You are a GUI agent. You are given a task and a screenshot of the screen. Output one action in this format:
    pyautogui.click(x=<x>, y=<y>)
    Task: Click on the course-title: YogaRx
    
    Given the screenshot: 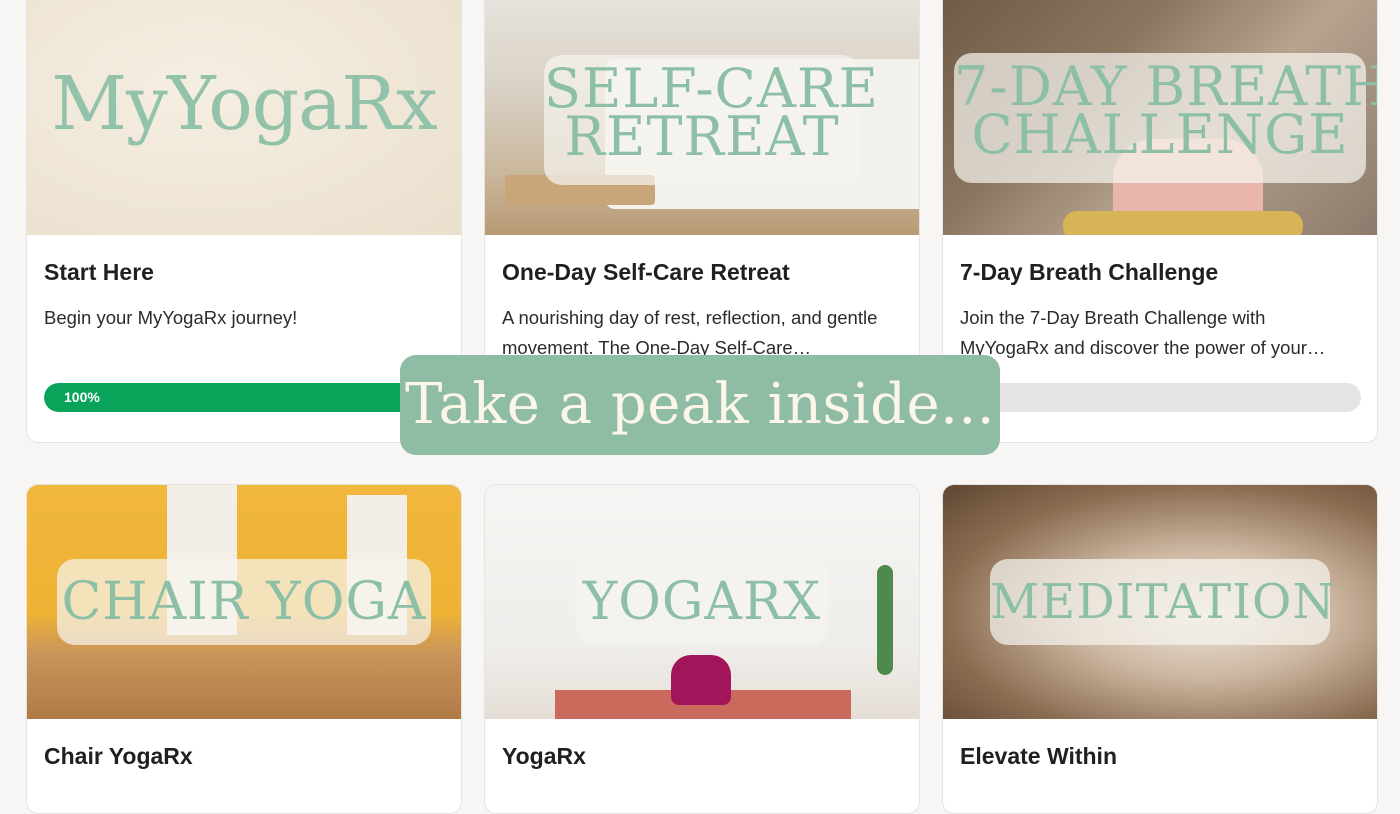 What is the action you would take?
    pyautogui.click(x=544, y=756)
    